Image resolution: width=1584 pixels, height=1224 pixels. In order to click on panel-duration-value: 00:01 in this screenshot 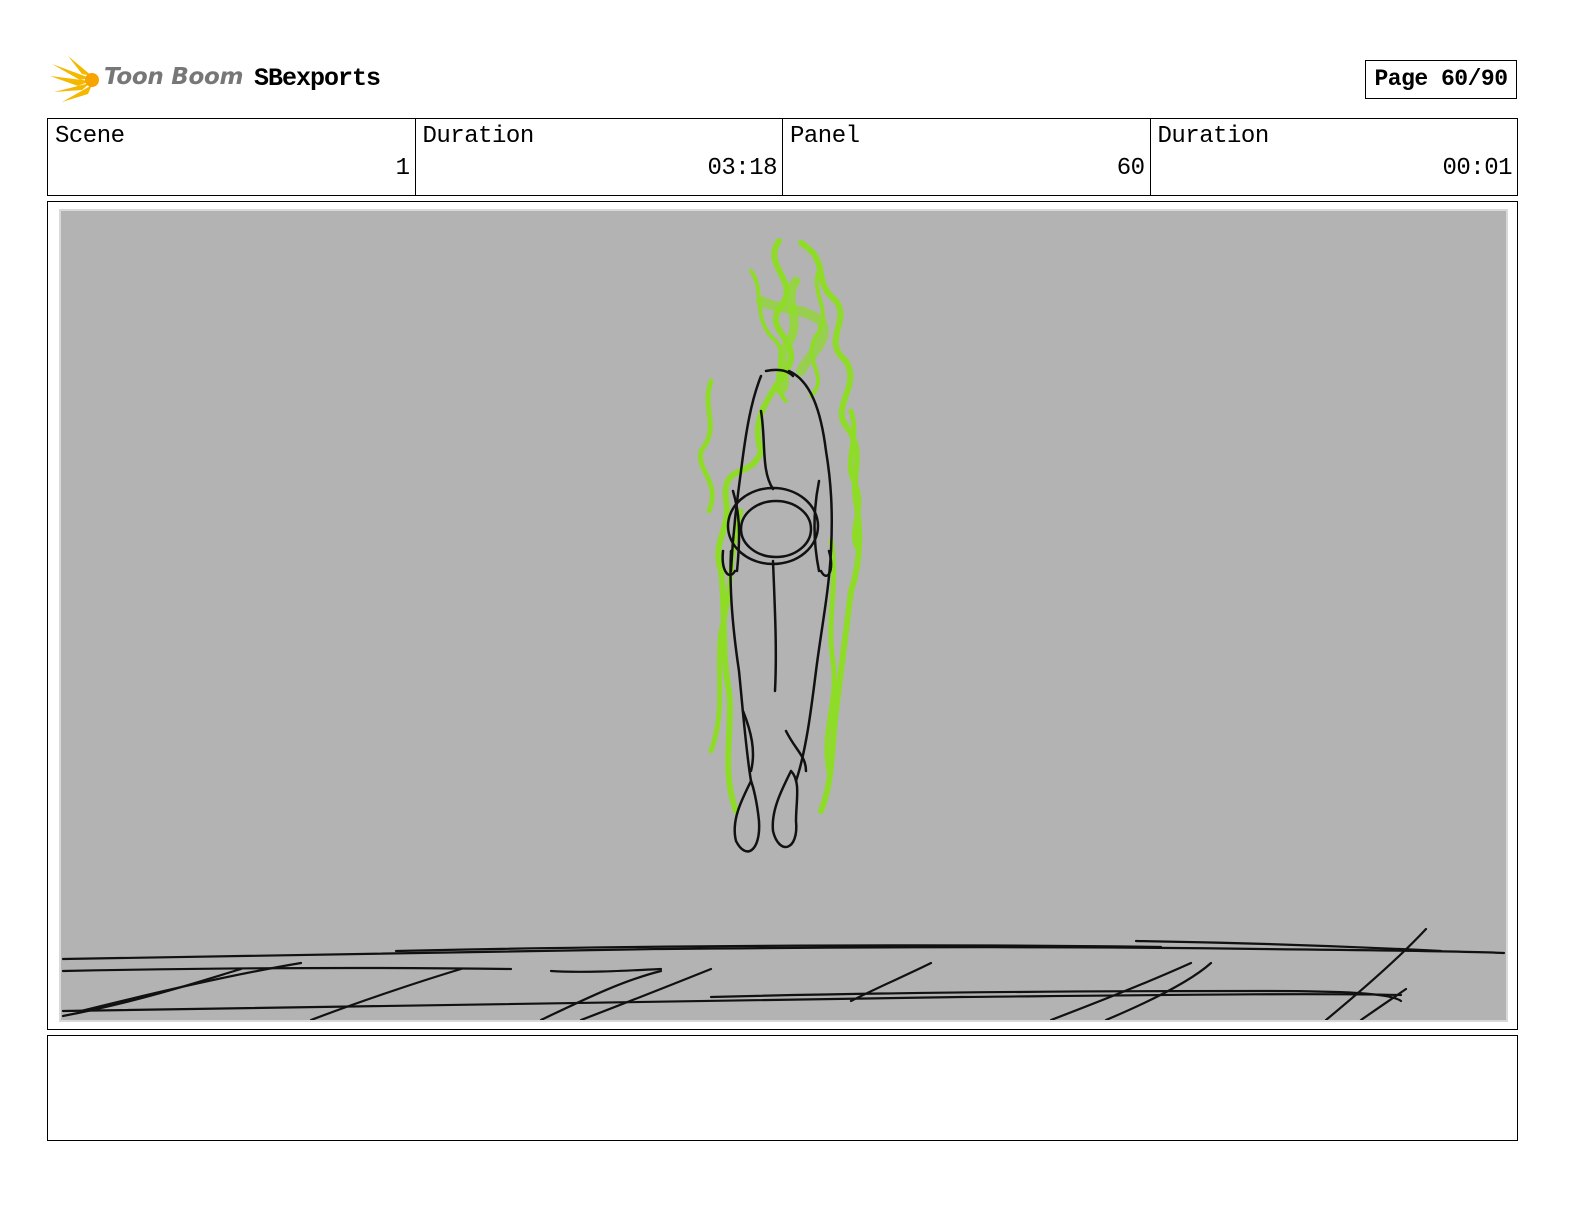, I will do `click(1477, 168)`.